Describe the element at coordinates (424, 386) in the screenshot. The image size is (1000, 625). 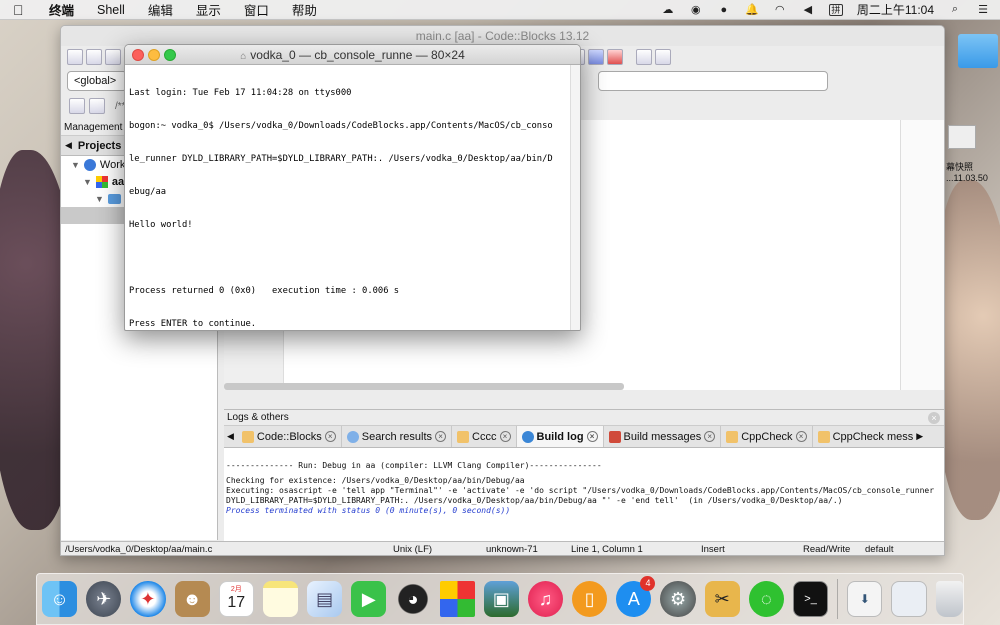
I see `editor-scrollbar` at that location.